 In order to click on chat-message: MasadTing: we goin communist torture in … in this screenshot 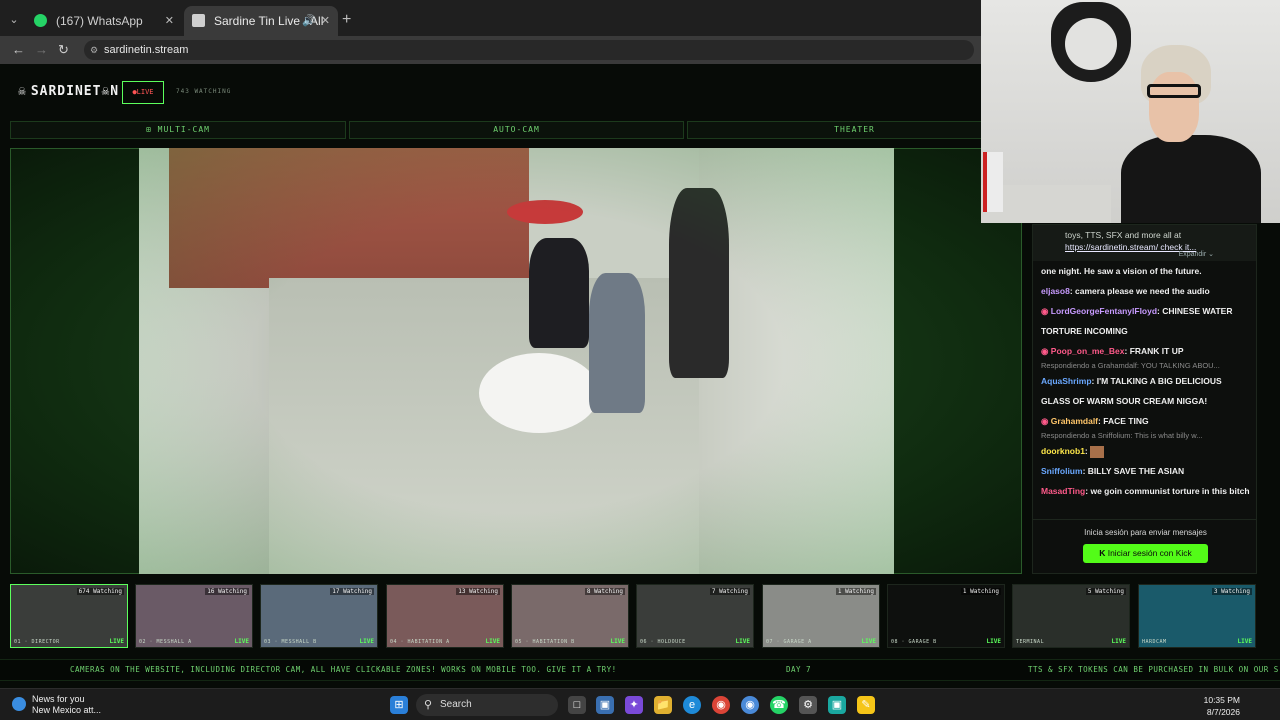, I will do `click(1145, 491)`.